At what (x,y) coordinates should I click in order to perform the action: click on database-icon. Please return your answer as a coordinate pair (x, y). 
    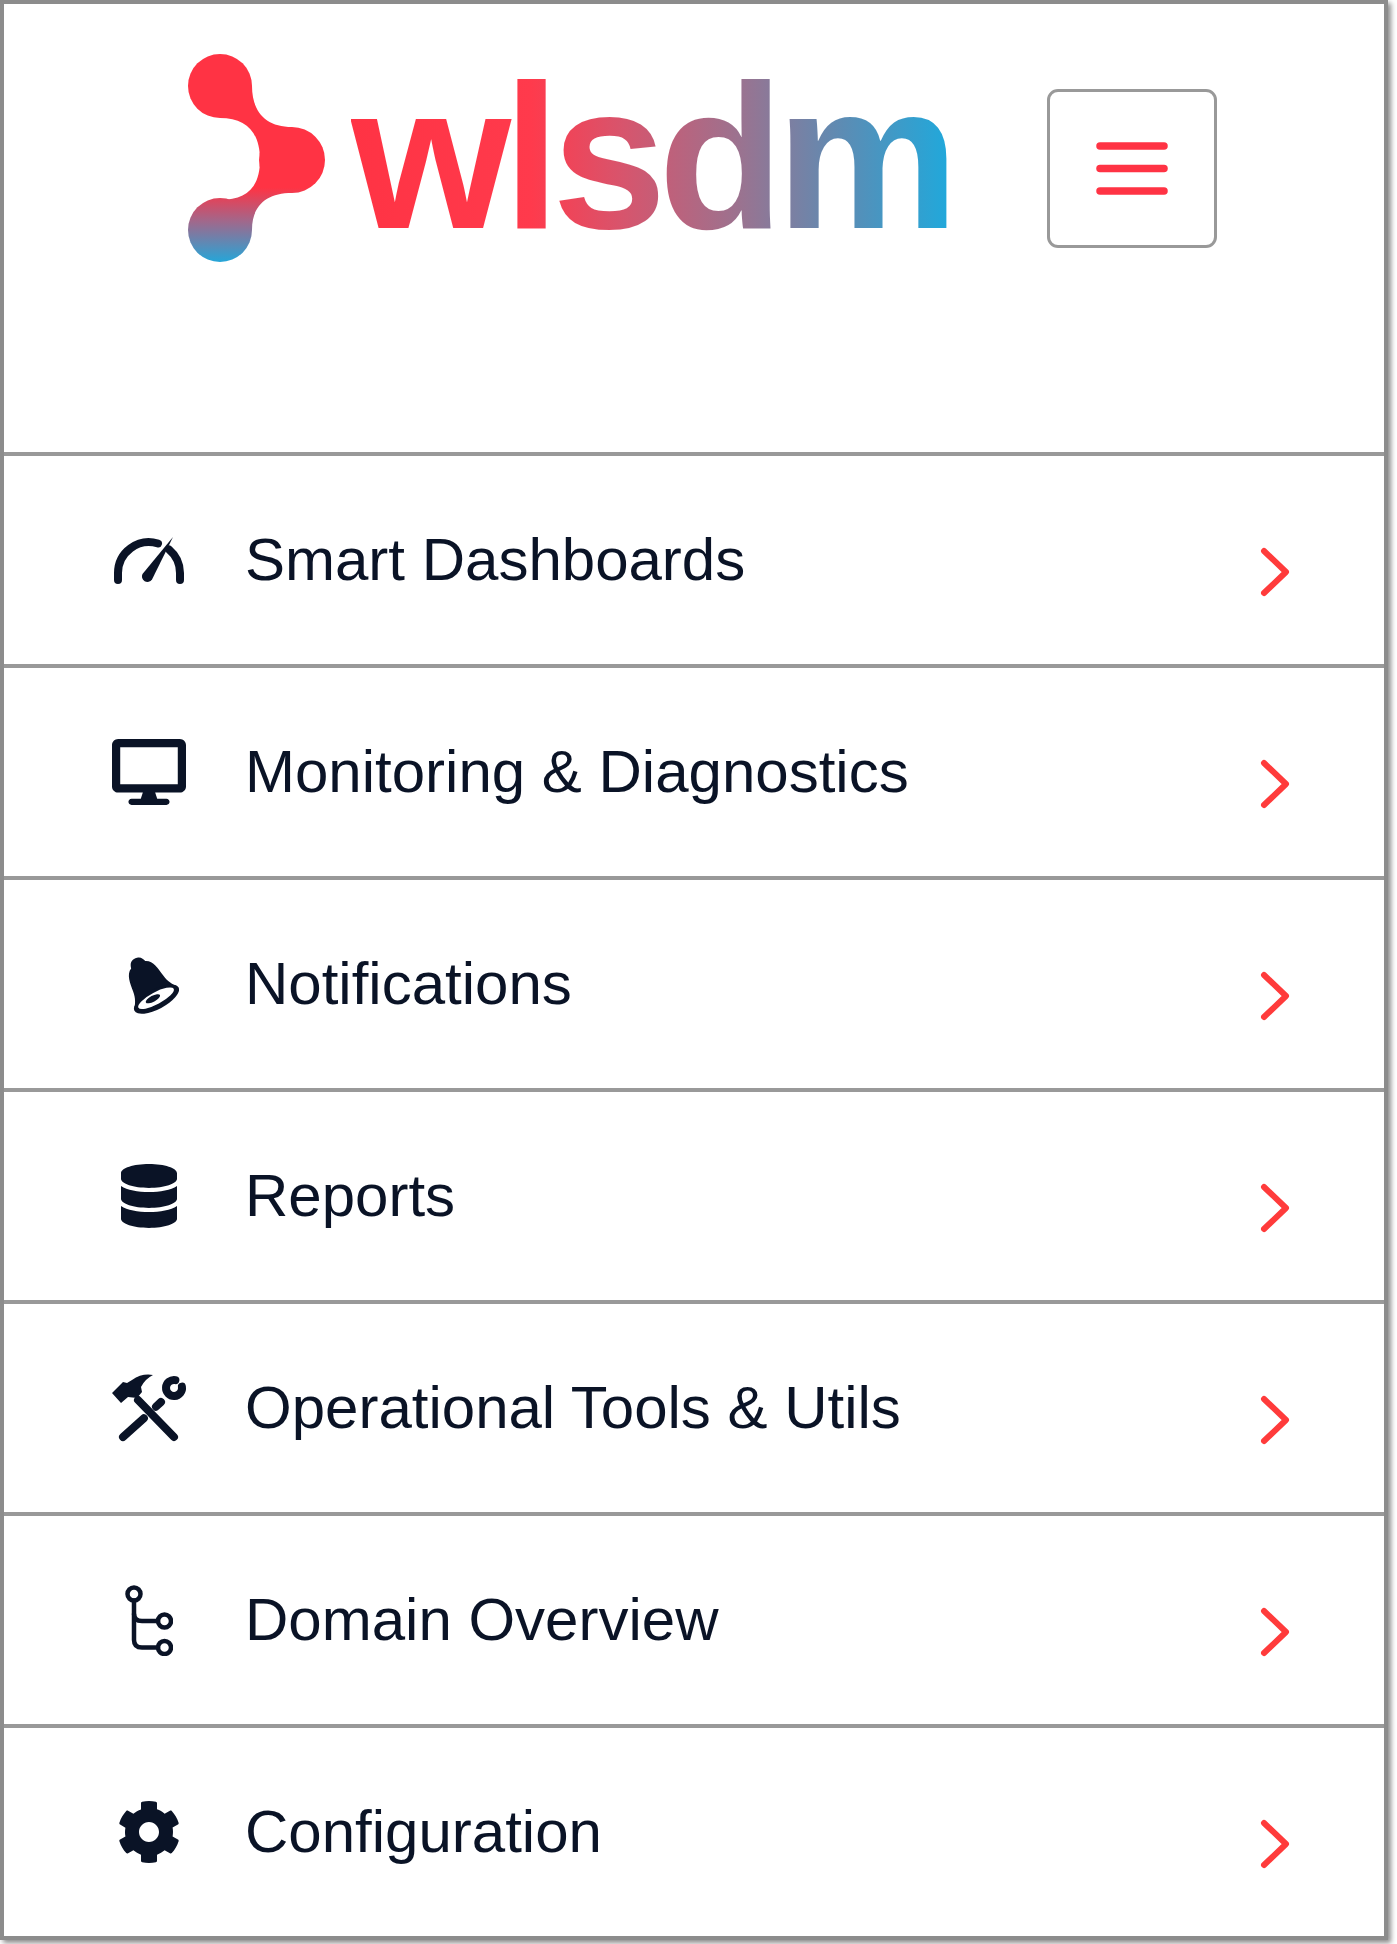
    Looking at the image, I should click on (149, 1196).